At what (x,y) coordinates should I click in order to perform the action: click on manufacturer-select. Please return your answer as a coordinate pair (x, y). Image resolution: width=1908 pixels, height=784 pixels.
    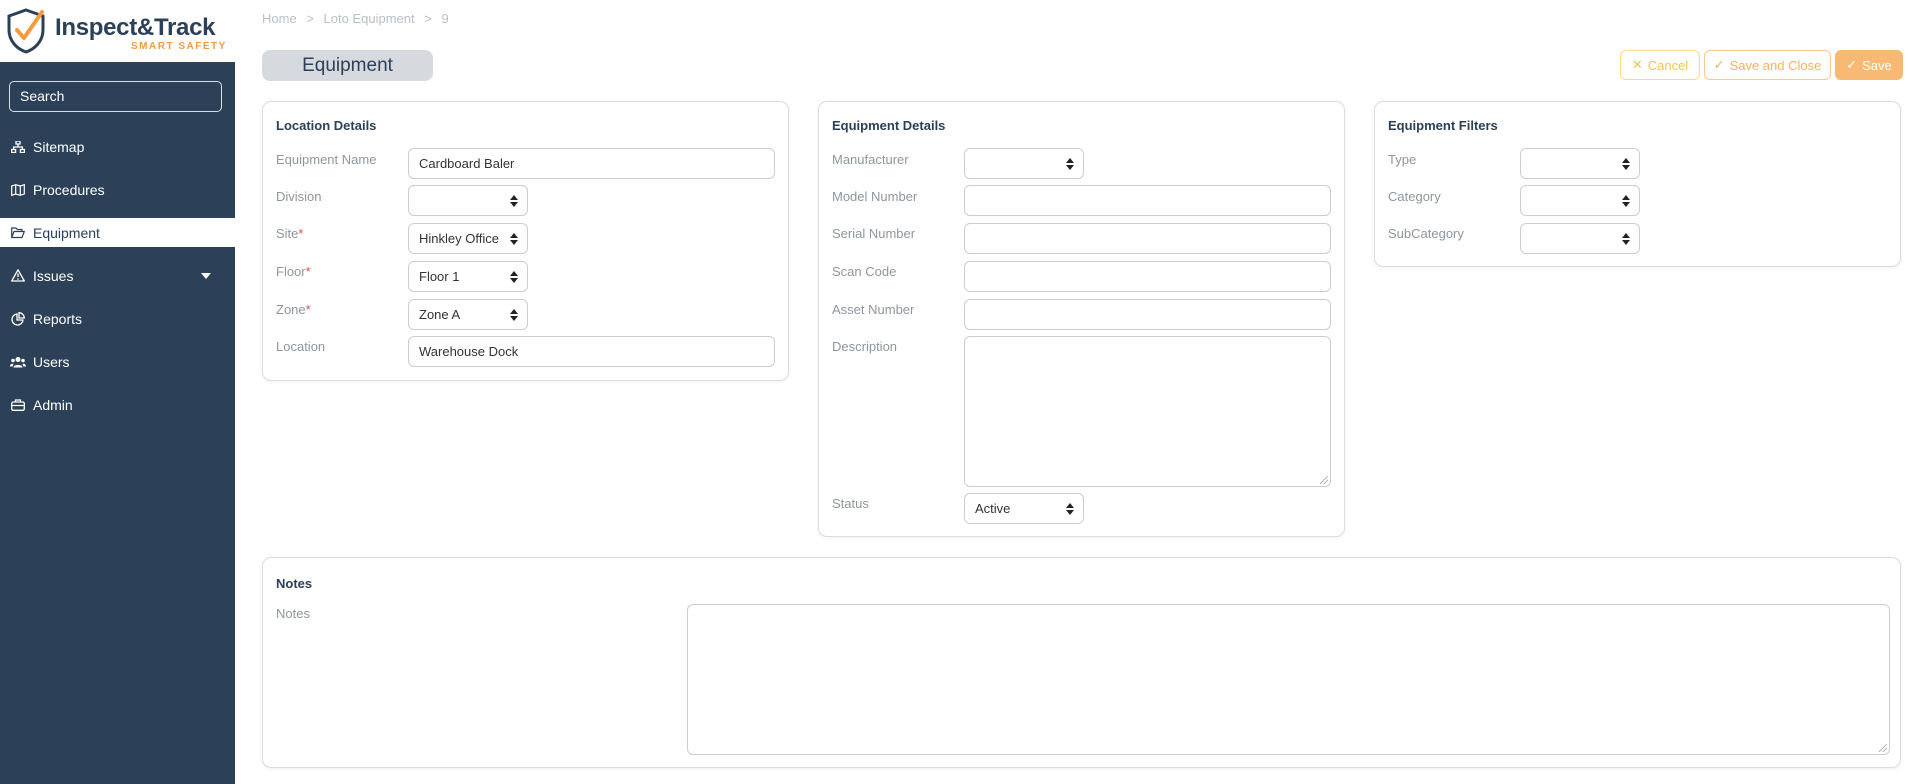
    Looking at the image, I should click on (1024, 163).